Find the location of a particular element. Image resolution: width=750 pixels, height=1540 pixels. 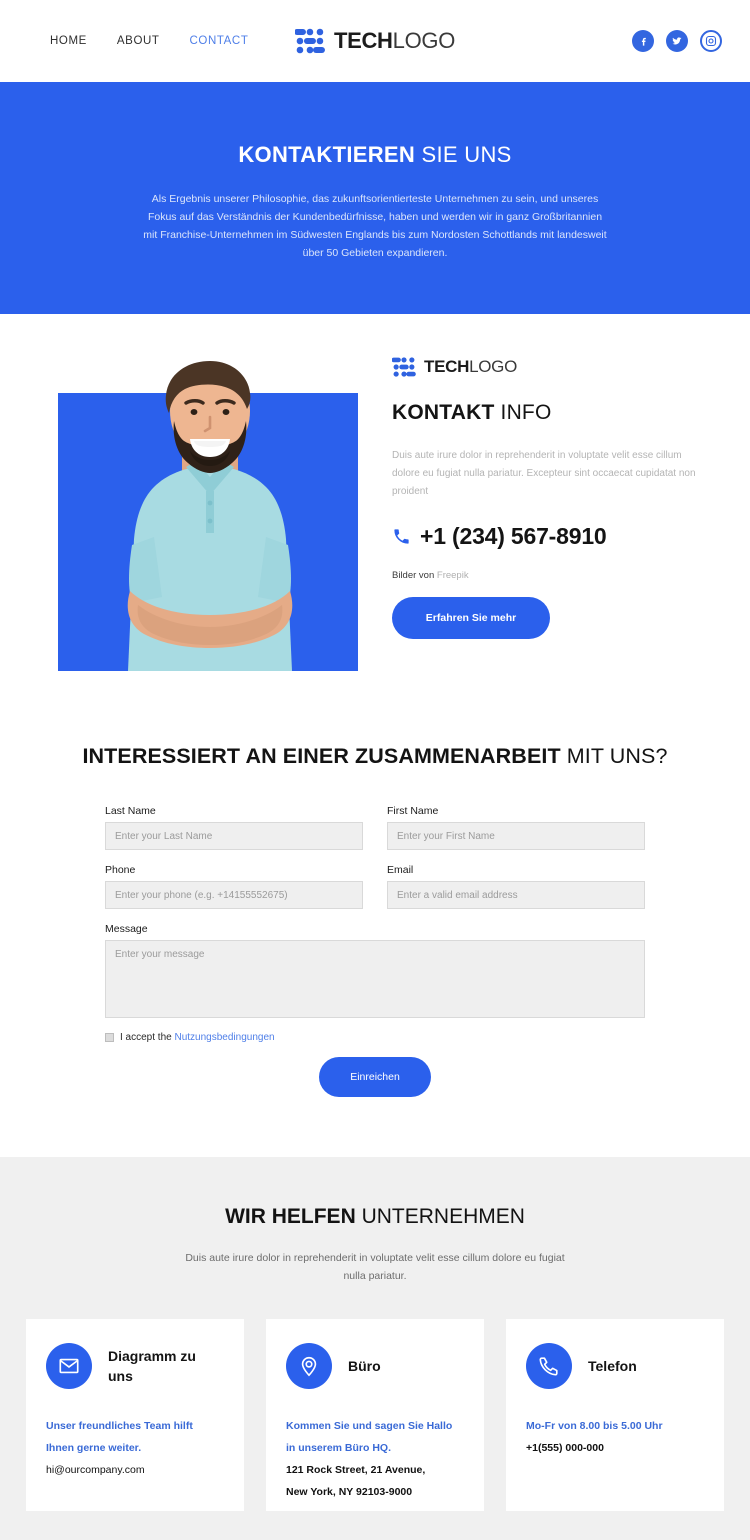

accept-terms-checkbox is located at coordinates (109, 1037).